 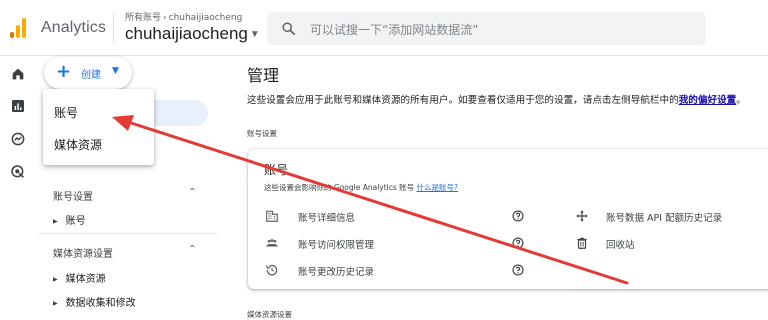 I want to click on home-icon, so click(x=18, y=74).